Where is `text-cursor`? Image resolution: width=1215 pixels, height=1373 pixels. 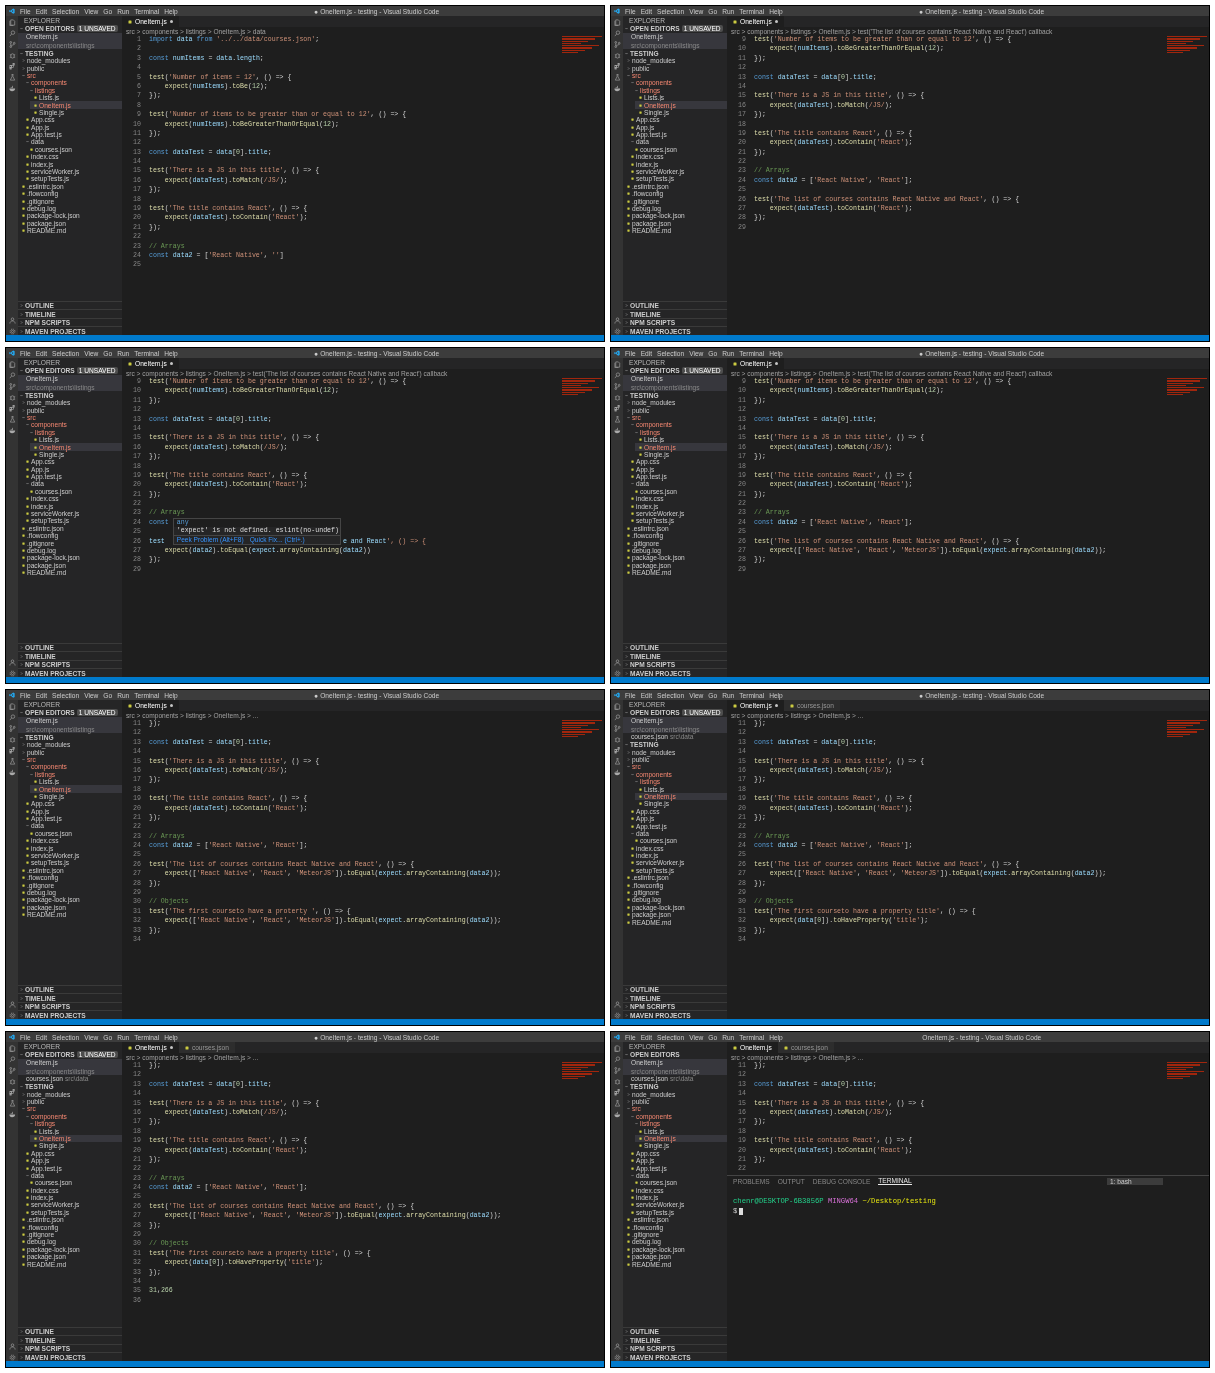 text-cursor is located at coordinates (741, 1211).